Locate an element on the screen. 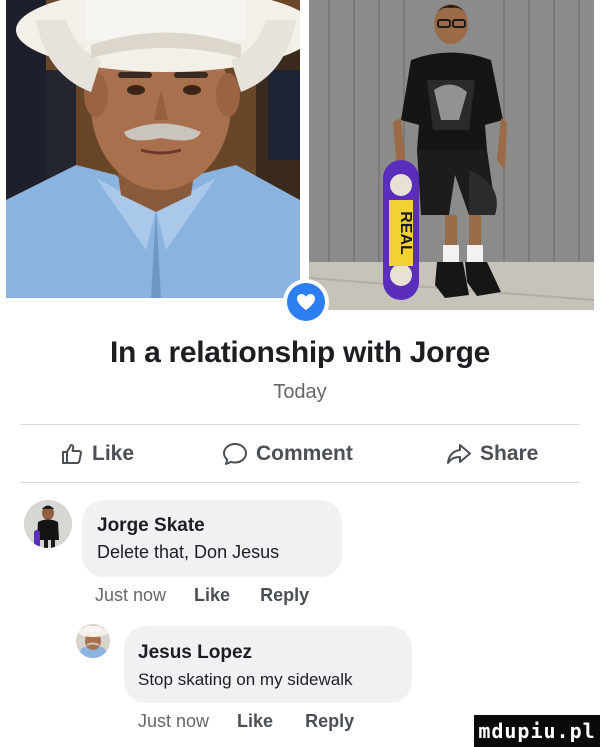  comment-author: Jorge Skate is located at coordinates (151, 526).